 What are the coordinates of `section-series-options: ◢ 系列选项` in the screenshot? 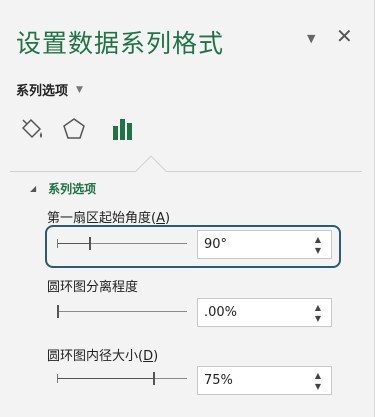 It's located at (63, 188).